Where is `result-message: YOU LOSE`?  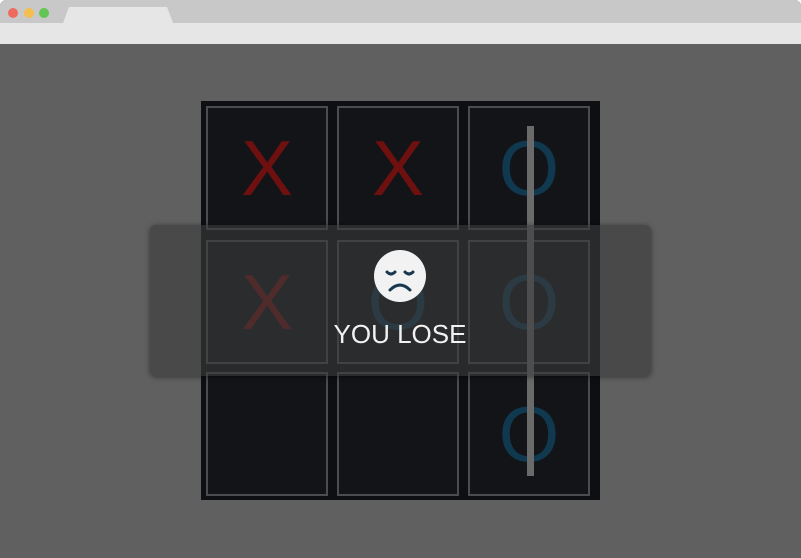
result-message: YOU LOSE is located at coordinates (400, 334).